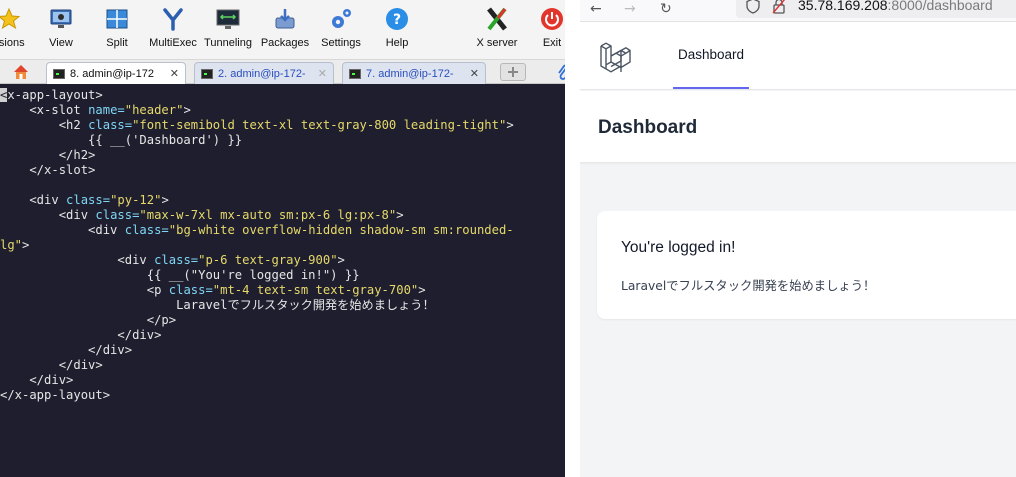  What do you see at coordinates (154, 110) in the screenshot?
I see `code-token: "header"` at bounding box center [154, 110].